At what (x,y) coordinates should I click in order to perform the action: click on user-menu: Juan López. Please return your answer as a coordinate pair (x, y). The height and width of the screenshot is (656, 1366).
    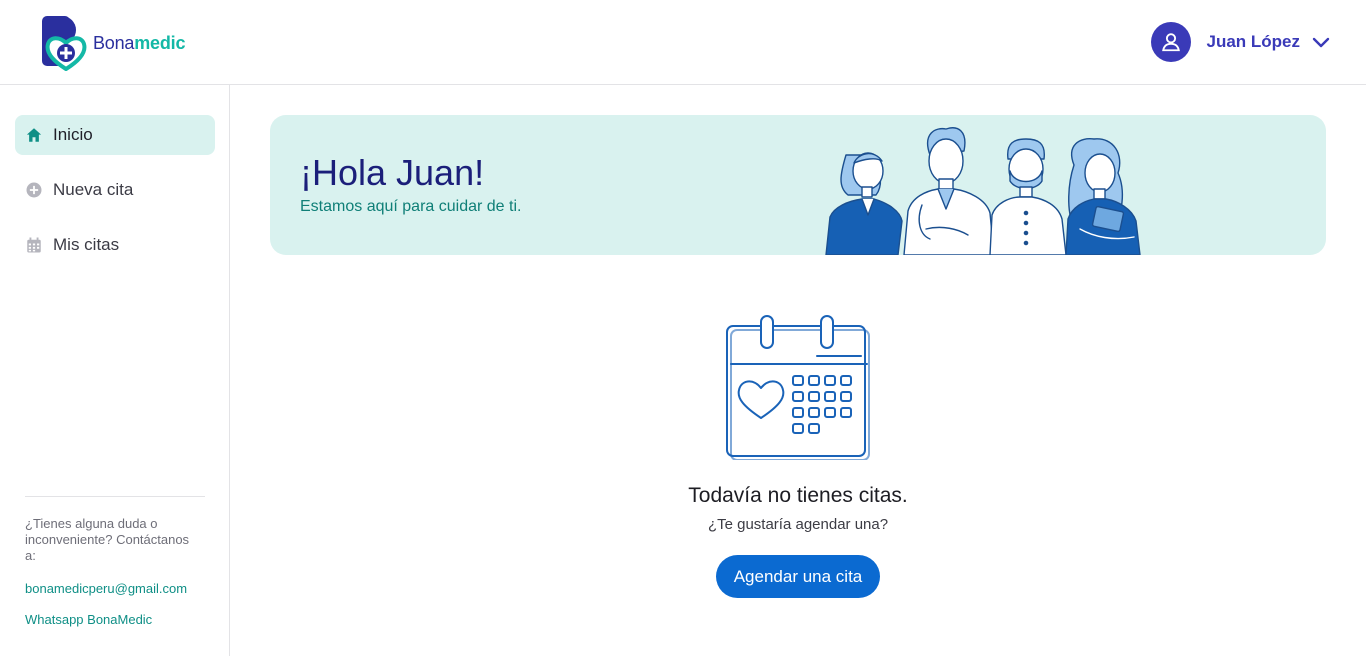
    Looking at the image, I should click on (1240, 42).